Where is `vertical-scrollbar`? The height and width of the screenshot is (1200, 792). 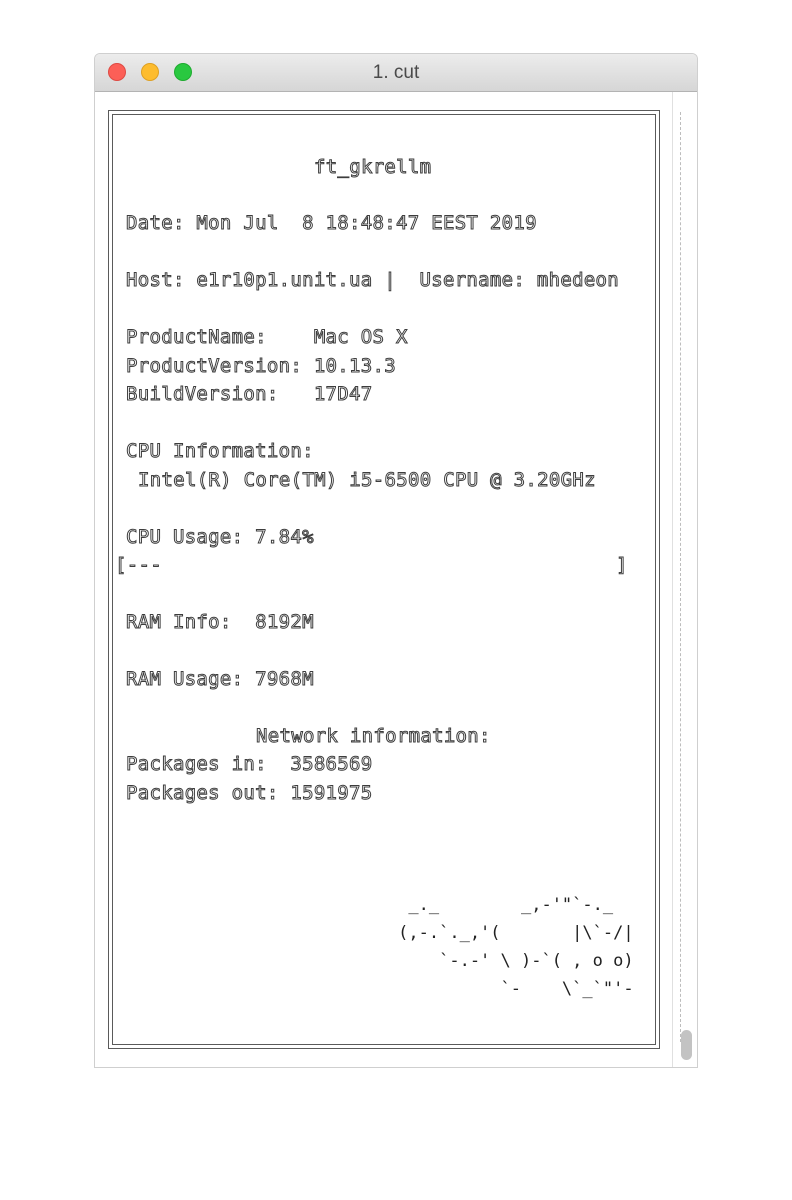 vertical-scrollbar is located at coordinates (684, 579).